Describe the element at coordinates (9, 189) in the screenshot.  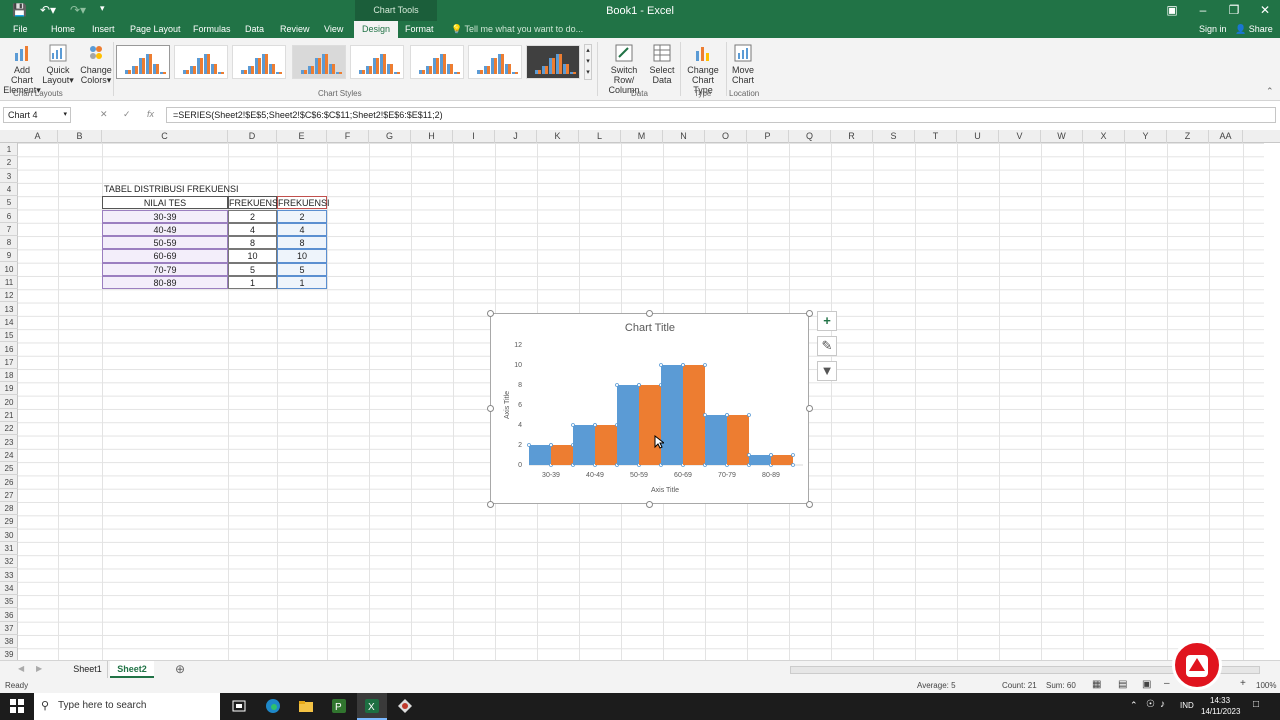
I see `row-header-4: 4` at that location.